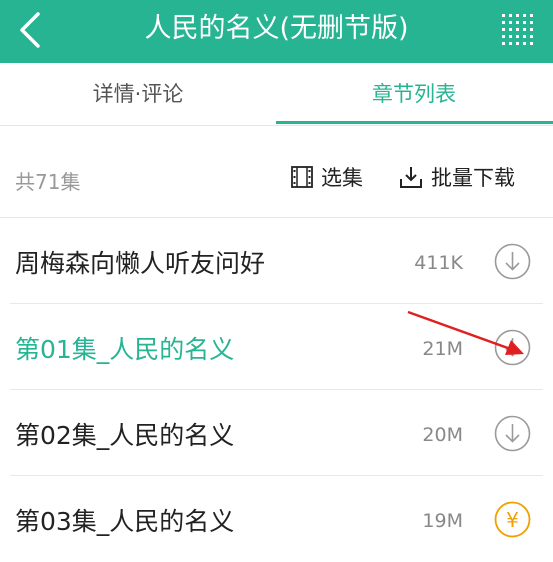 This screenshot has width=553, height=562. Describe the element at coordinates (276, 28) in the screenshot. I see `page-title: 人民的名义(无删节版)` at that location.